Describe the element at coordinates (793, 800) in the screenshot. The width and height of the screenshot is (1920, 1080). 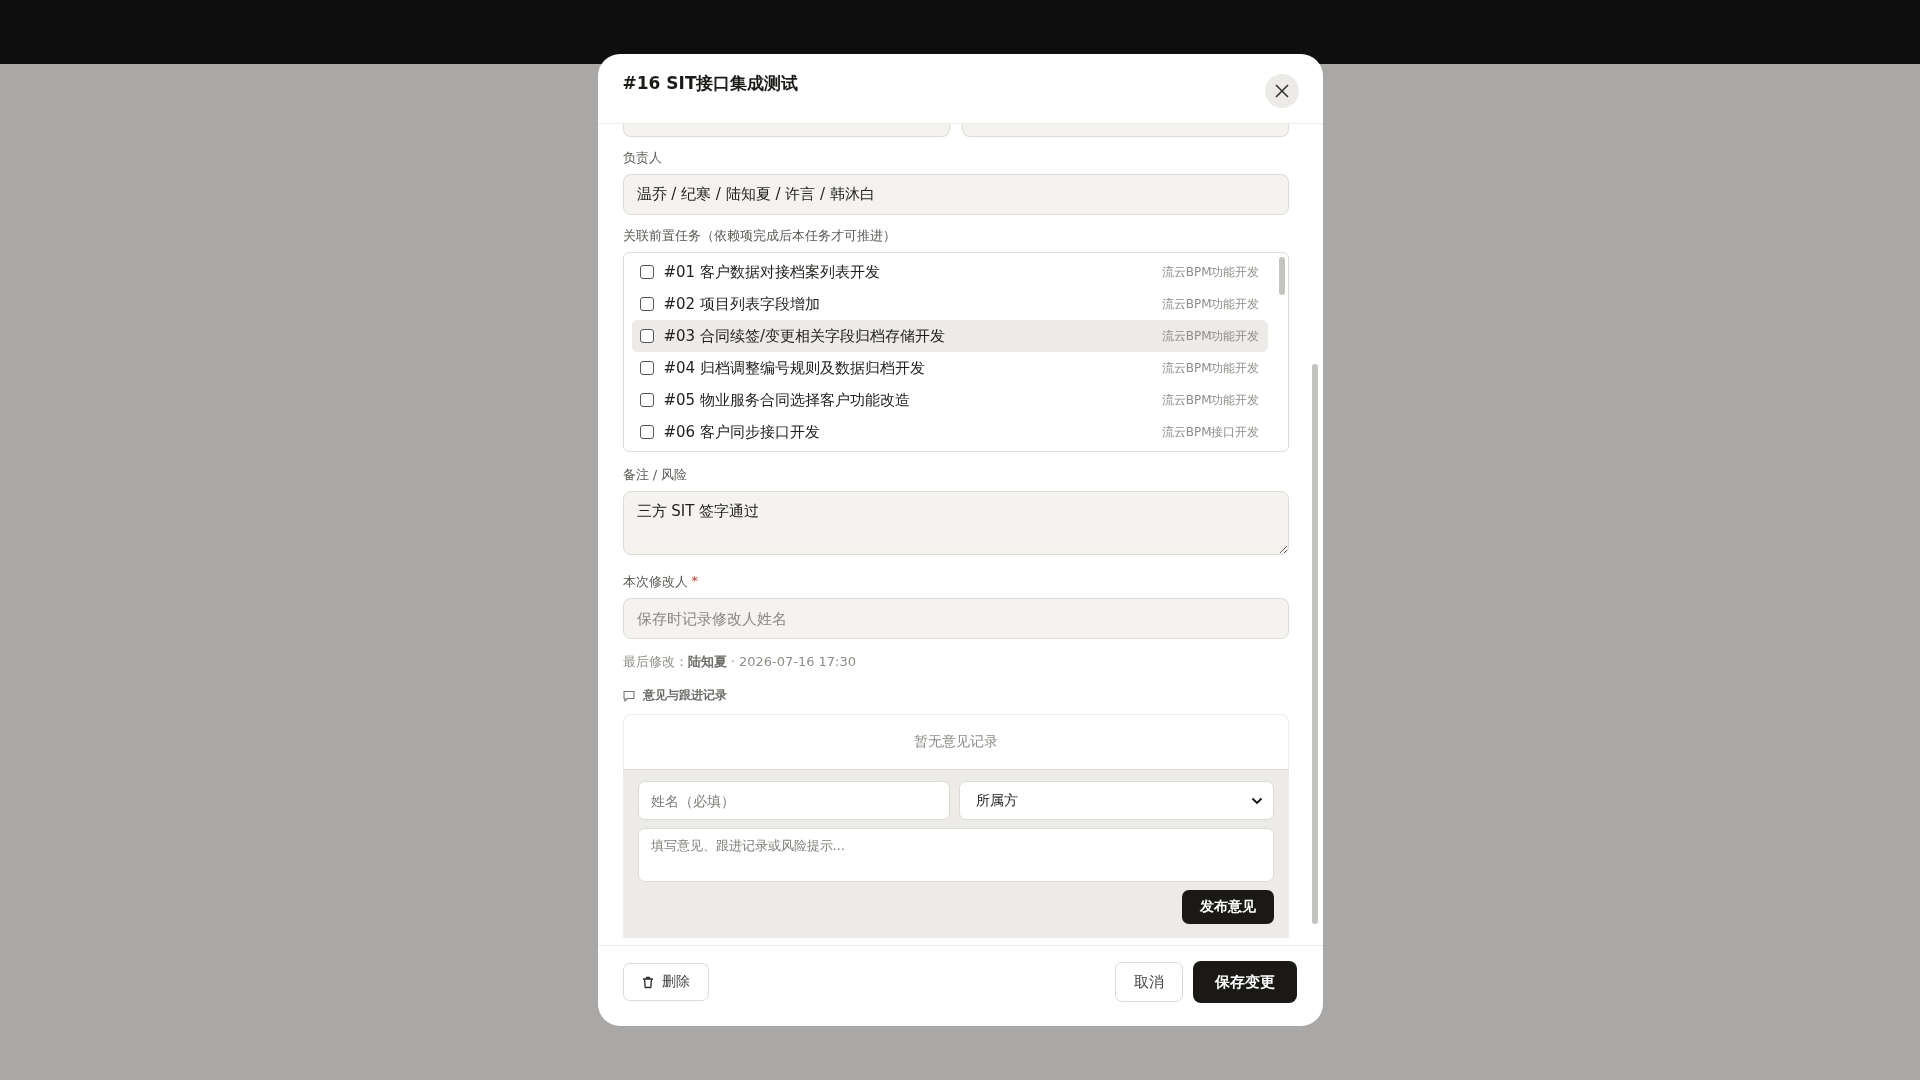
I see `name-field: 姓名（必填）` at that location.